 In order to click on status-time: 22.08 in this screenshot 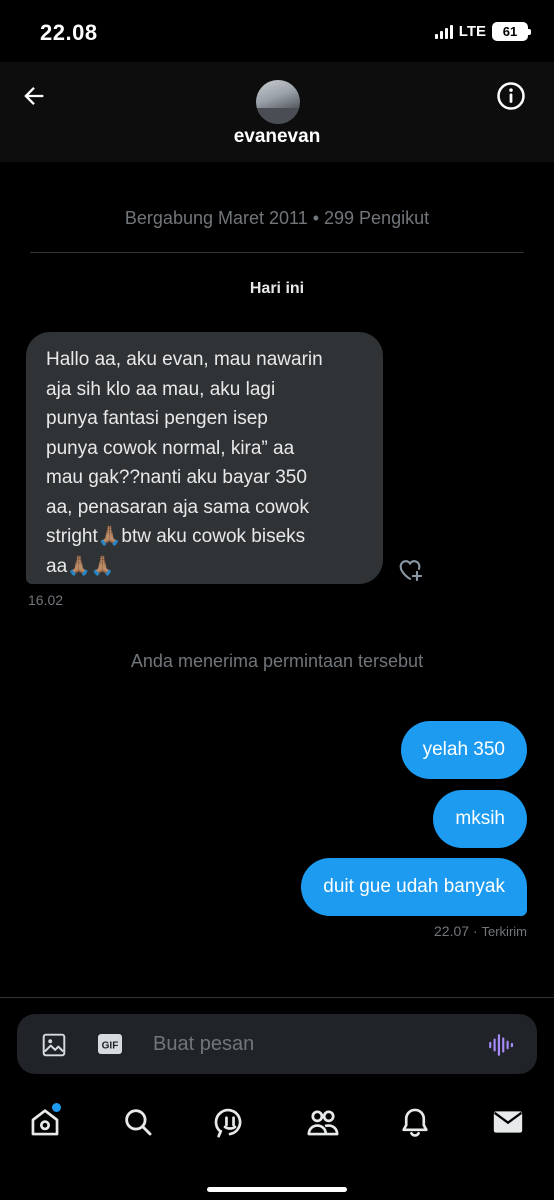, I will do `click(69, 32)`.